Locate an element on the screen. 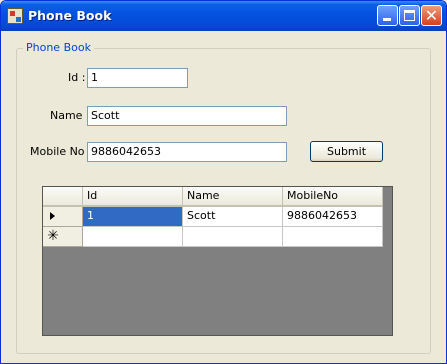  cell-mobileno: 9886042653 is located at coordinates (333, 217).